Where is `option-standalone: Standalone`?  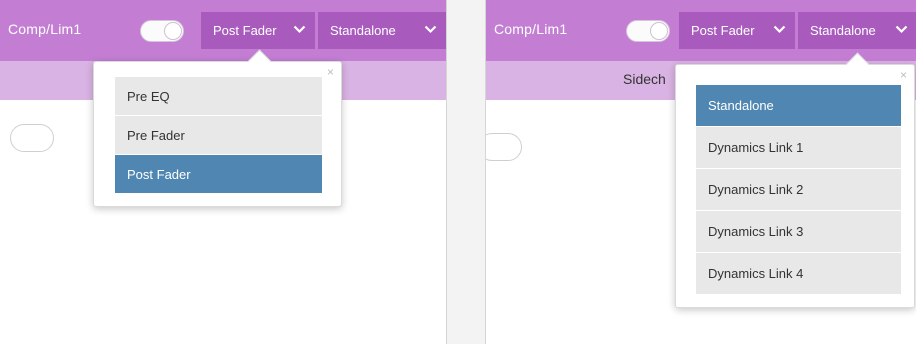 option-standalone: Standalone is located at coordinates (798, 106).